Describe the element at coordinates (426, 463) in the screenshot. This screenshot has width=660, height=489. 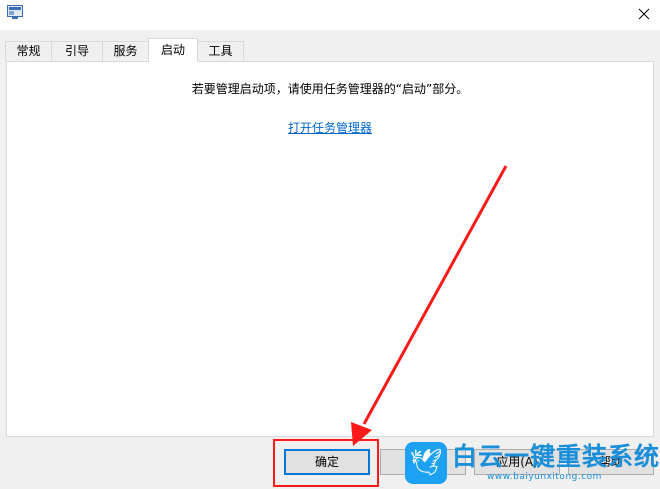
I see `bird-logo-icon: 🕊` at that location.